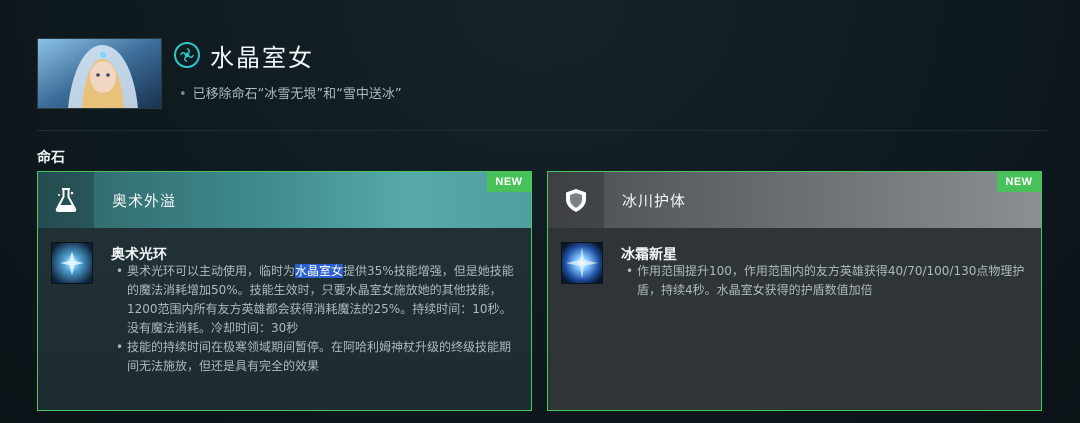 The image size is (1080, 423). I want to click on hero-portrait, so click(99, 73).